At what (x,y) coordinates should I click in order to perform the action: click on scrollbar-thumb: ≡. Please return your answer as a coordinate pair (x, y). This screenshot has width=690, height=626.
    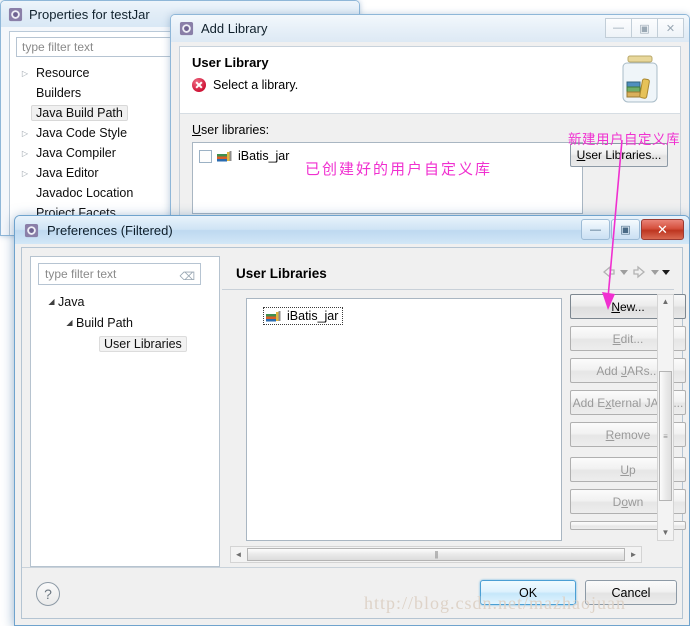
    Looking at the image, I should click on (665, 436).